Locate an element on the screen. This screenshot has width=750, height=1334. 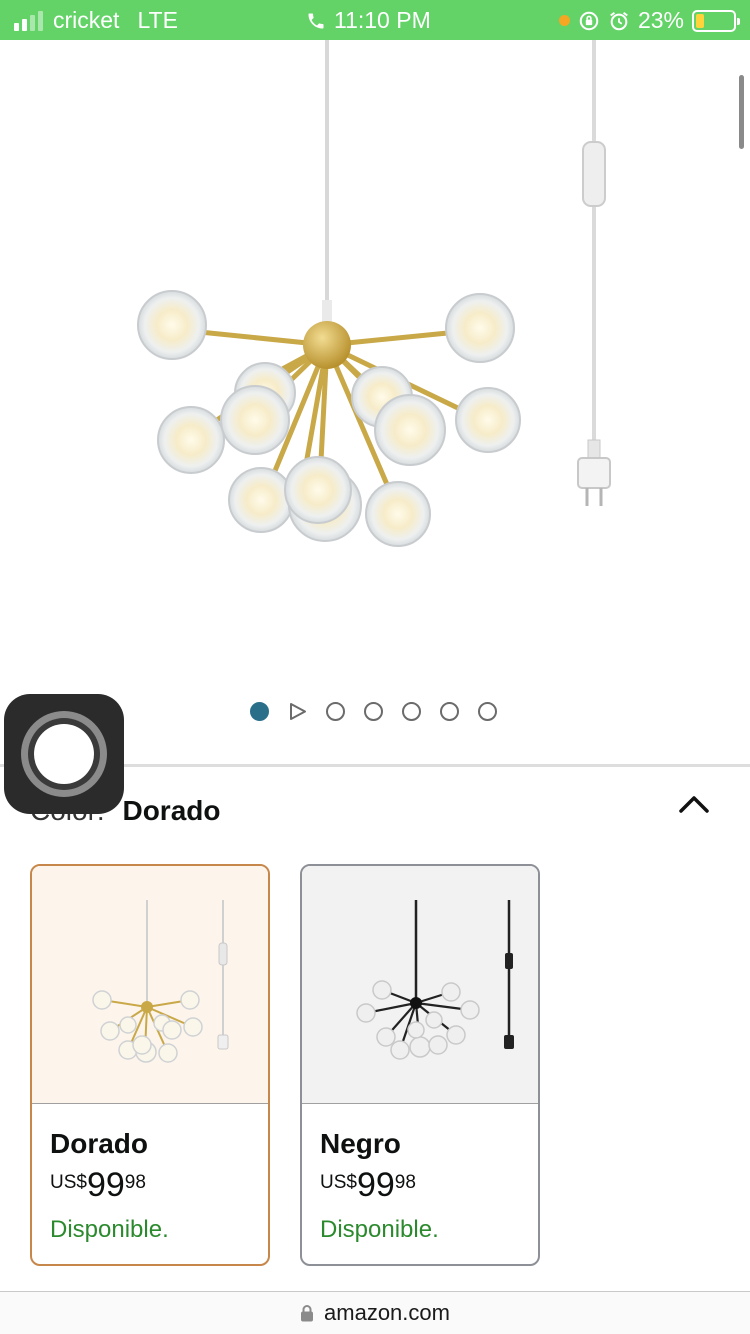
assistive-touch-button is located at coordinates (64, 754).